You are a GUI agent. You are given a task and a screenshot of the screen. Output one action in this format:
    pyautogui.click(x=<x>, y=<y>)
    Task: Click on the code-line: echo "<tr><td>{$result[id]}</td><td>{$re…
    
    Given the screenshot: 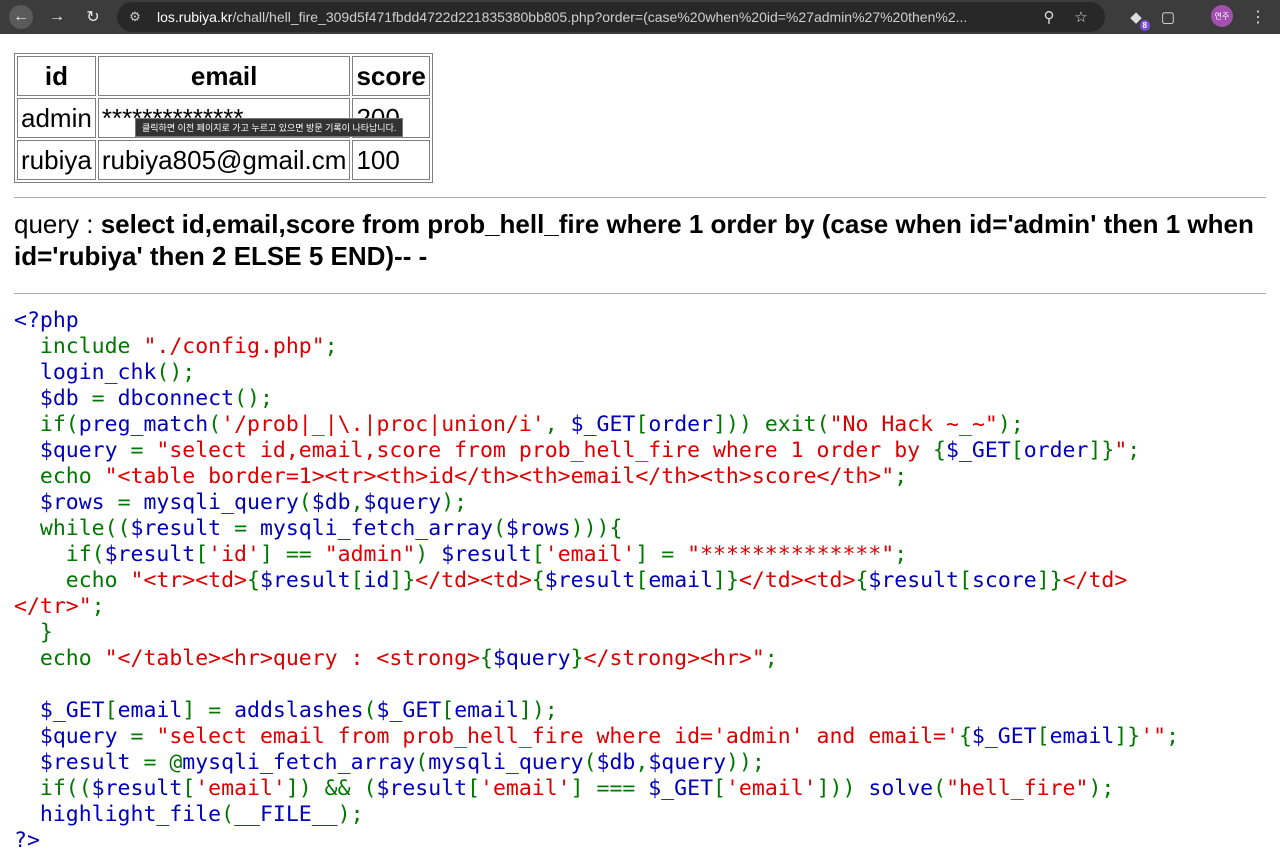 What is the action you would take?
    pyautogui.click(x=571, y=580)
    